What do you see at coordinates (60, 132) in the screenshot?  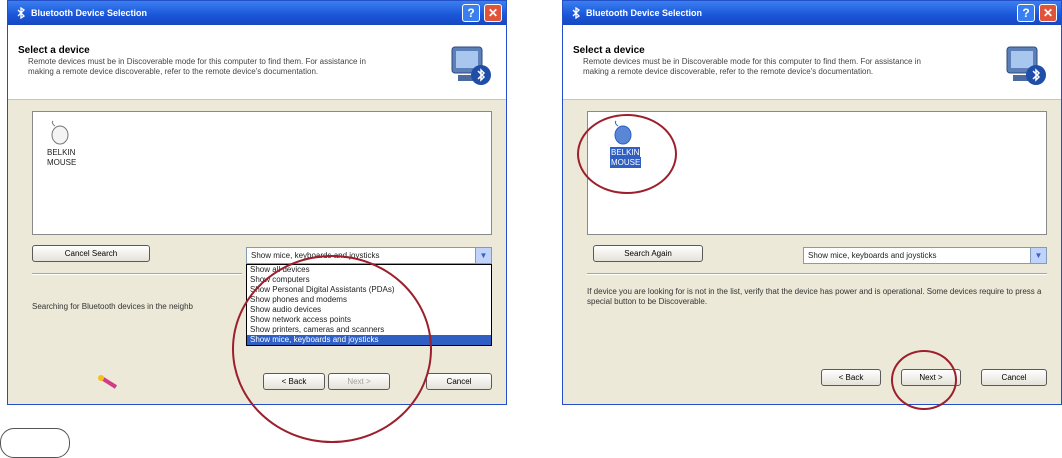 I see `mouse-icon` at bounding box center [60, 132].